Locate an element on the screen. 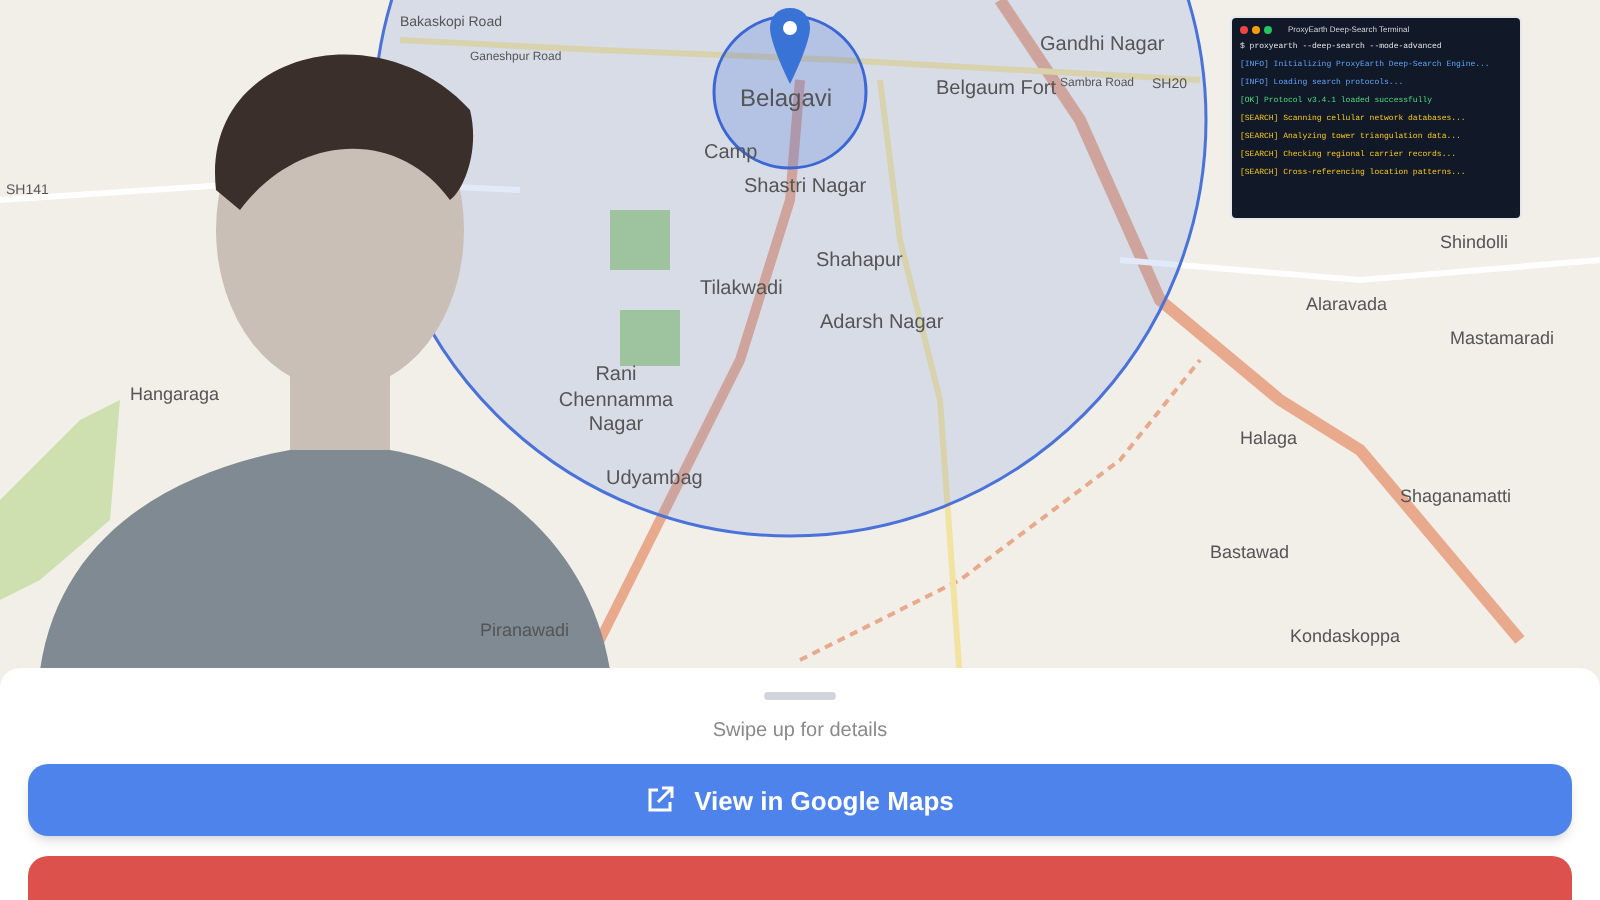 The height and width of the screenshot is (900, 1600). map-place-label: Bastawad is located at coordinates (1250, 553).